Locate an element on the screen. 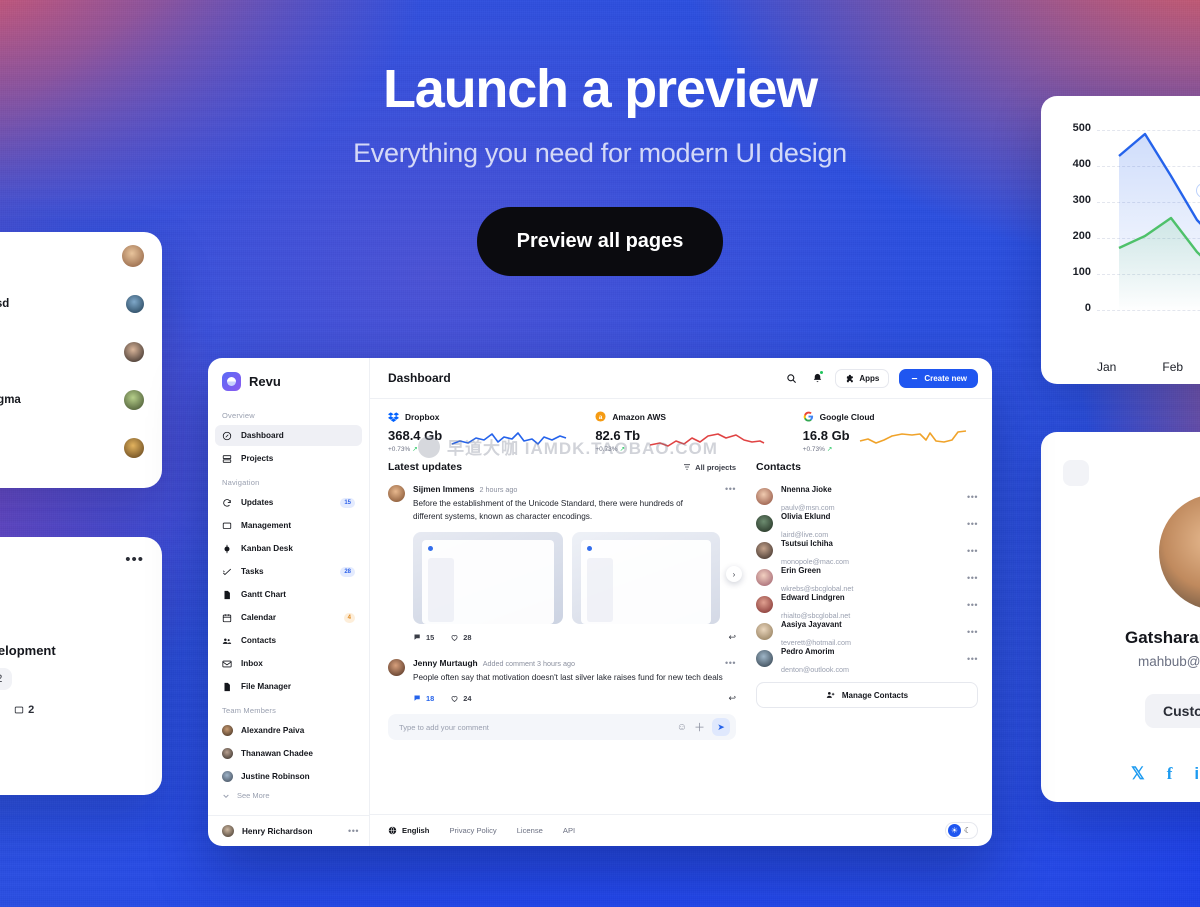  sidebar-item-label: Tasks is located at coordinates (252, 571).